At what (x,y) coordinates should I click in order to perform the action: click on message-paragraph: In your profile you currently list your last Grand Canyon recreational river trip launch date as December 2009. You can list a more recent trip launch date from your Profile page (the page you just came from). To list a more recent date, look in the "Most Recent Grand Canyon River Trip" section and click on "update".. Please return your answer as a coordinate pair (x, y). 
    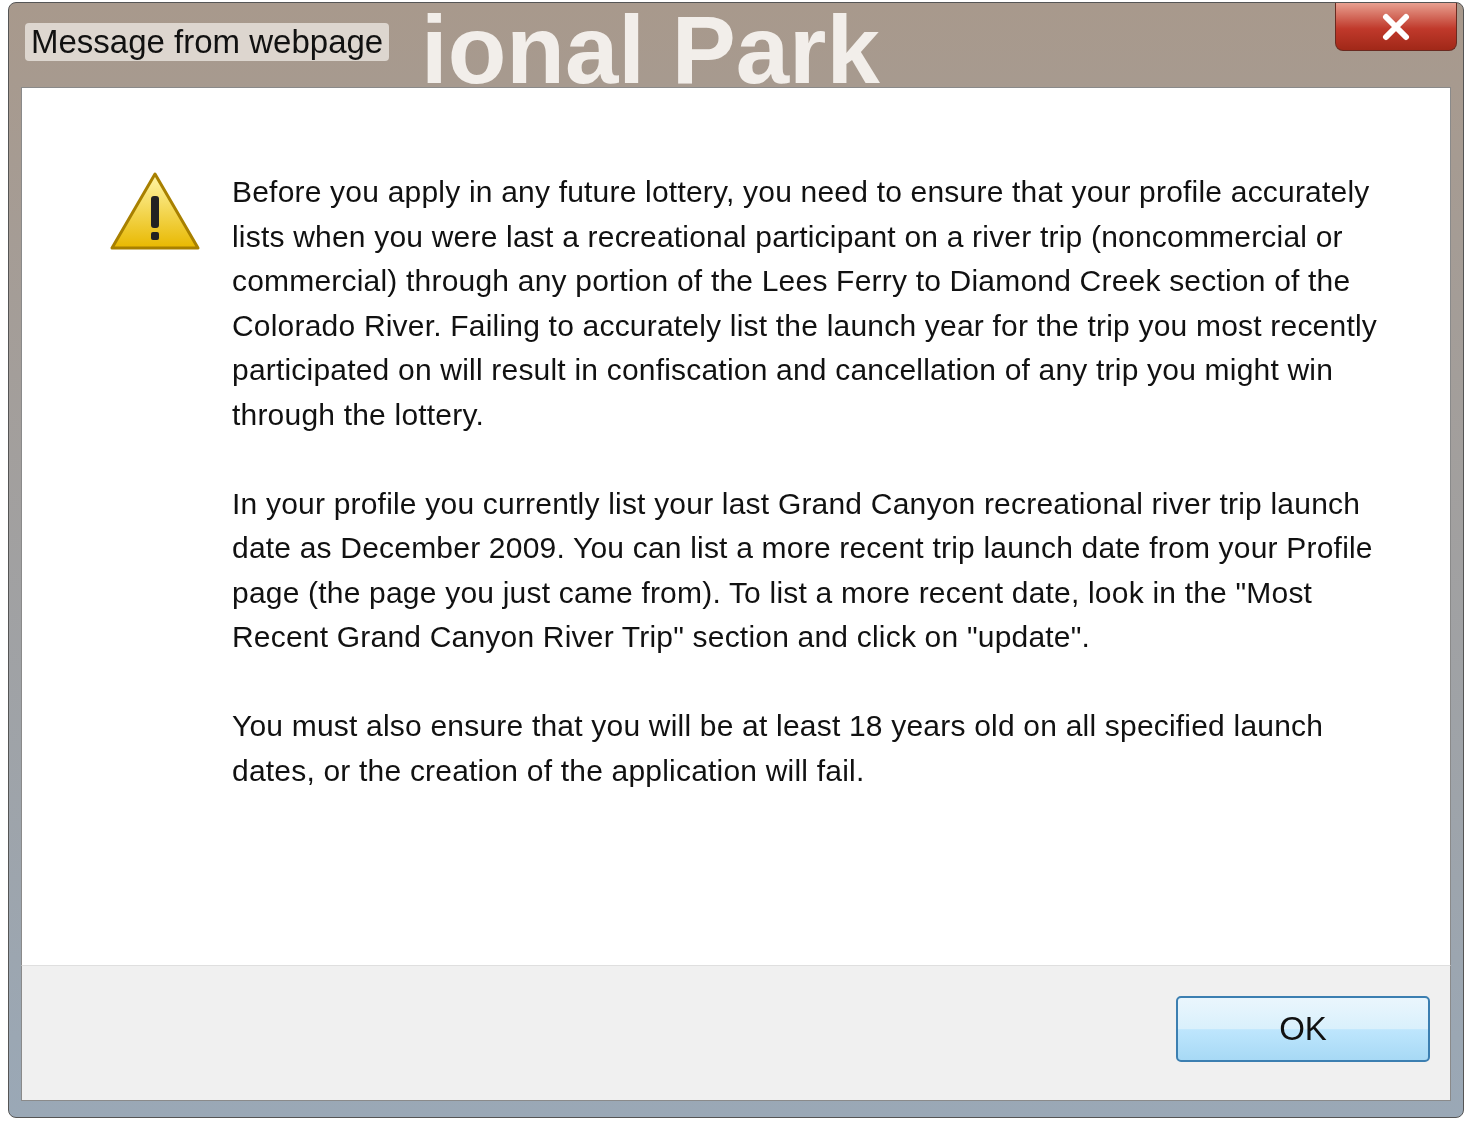
    Looking at the image, I should click on (803, 570).